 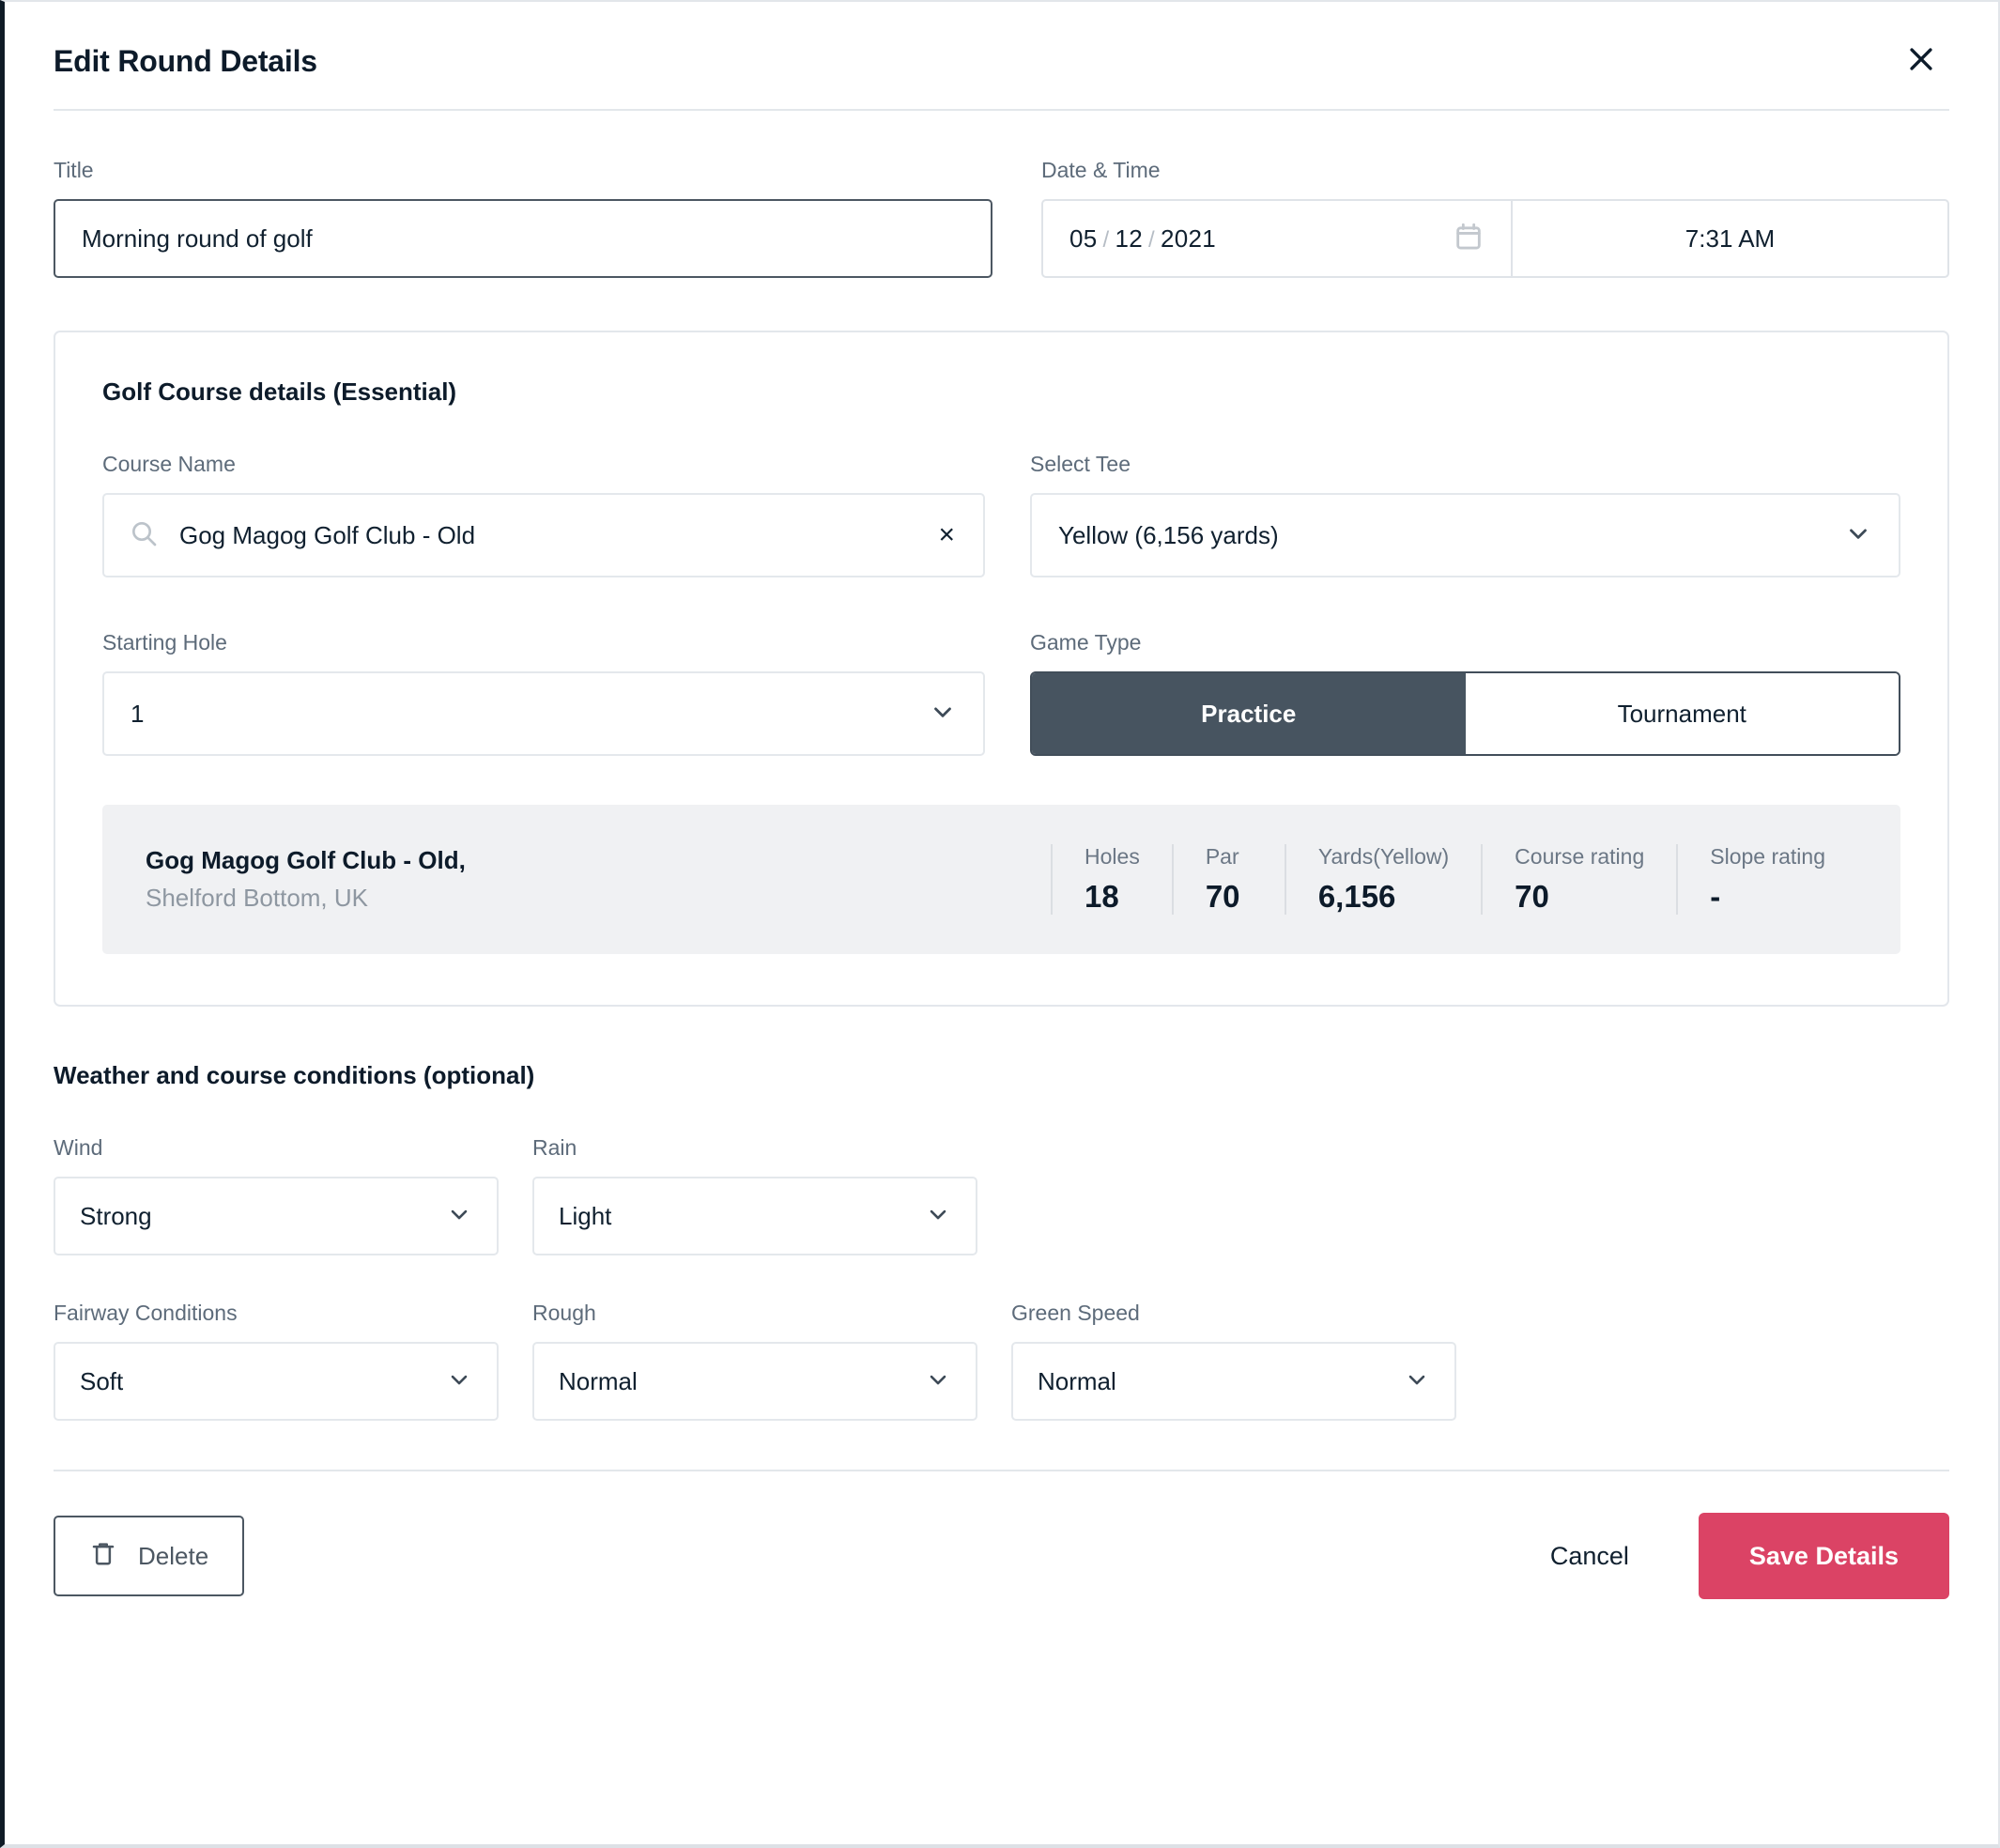 I want to click on datetime-field-group: Date & Time 05/12/2021 7:31 AM, so click(x=1495, y=218).